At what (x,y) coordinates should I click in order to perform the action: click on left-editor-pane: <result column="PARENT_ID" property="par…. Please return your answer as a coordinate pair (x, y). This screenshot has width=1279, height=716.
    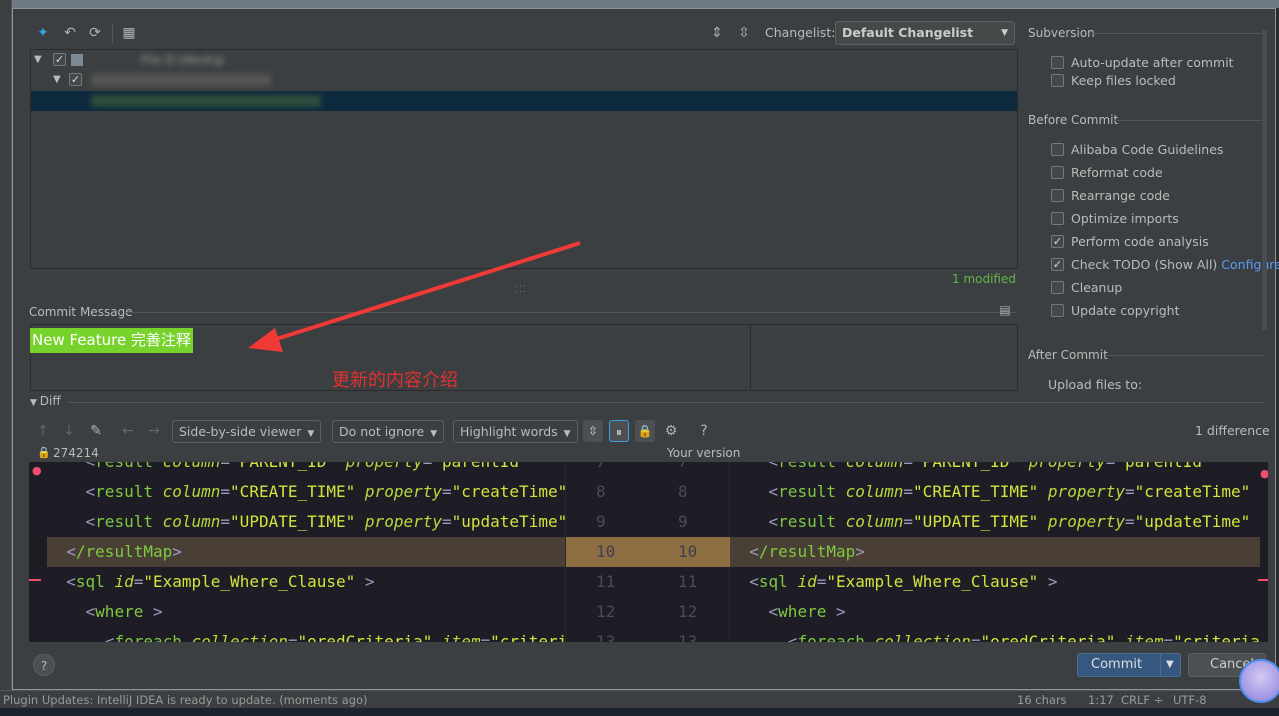
    Looking at the image, I should click on (306, 552).